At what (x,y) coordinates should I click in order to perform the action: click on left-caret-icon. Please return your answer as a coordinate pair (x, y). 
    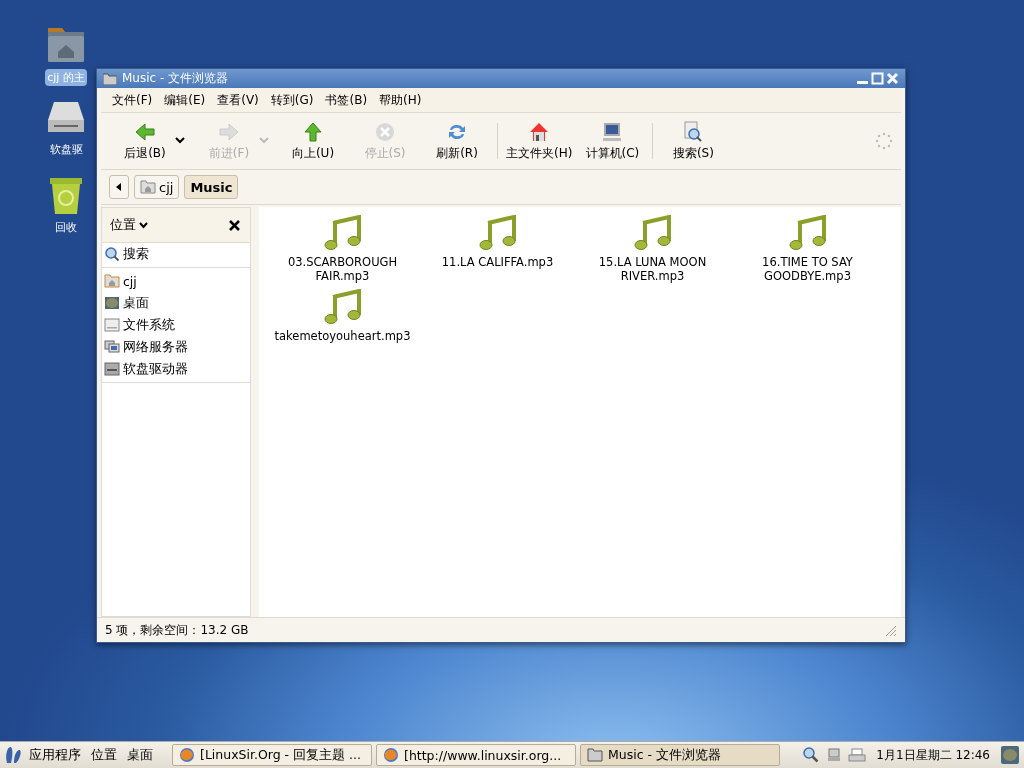
    Looking at the image, I should click on (119, 187).